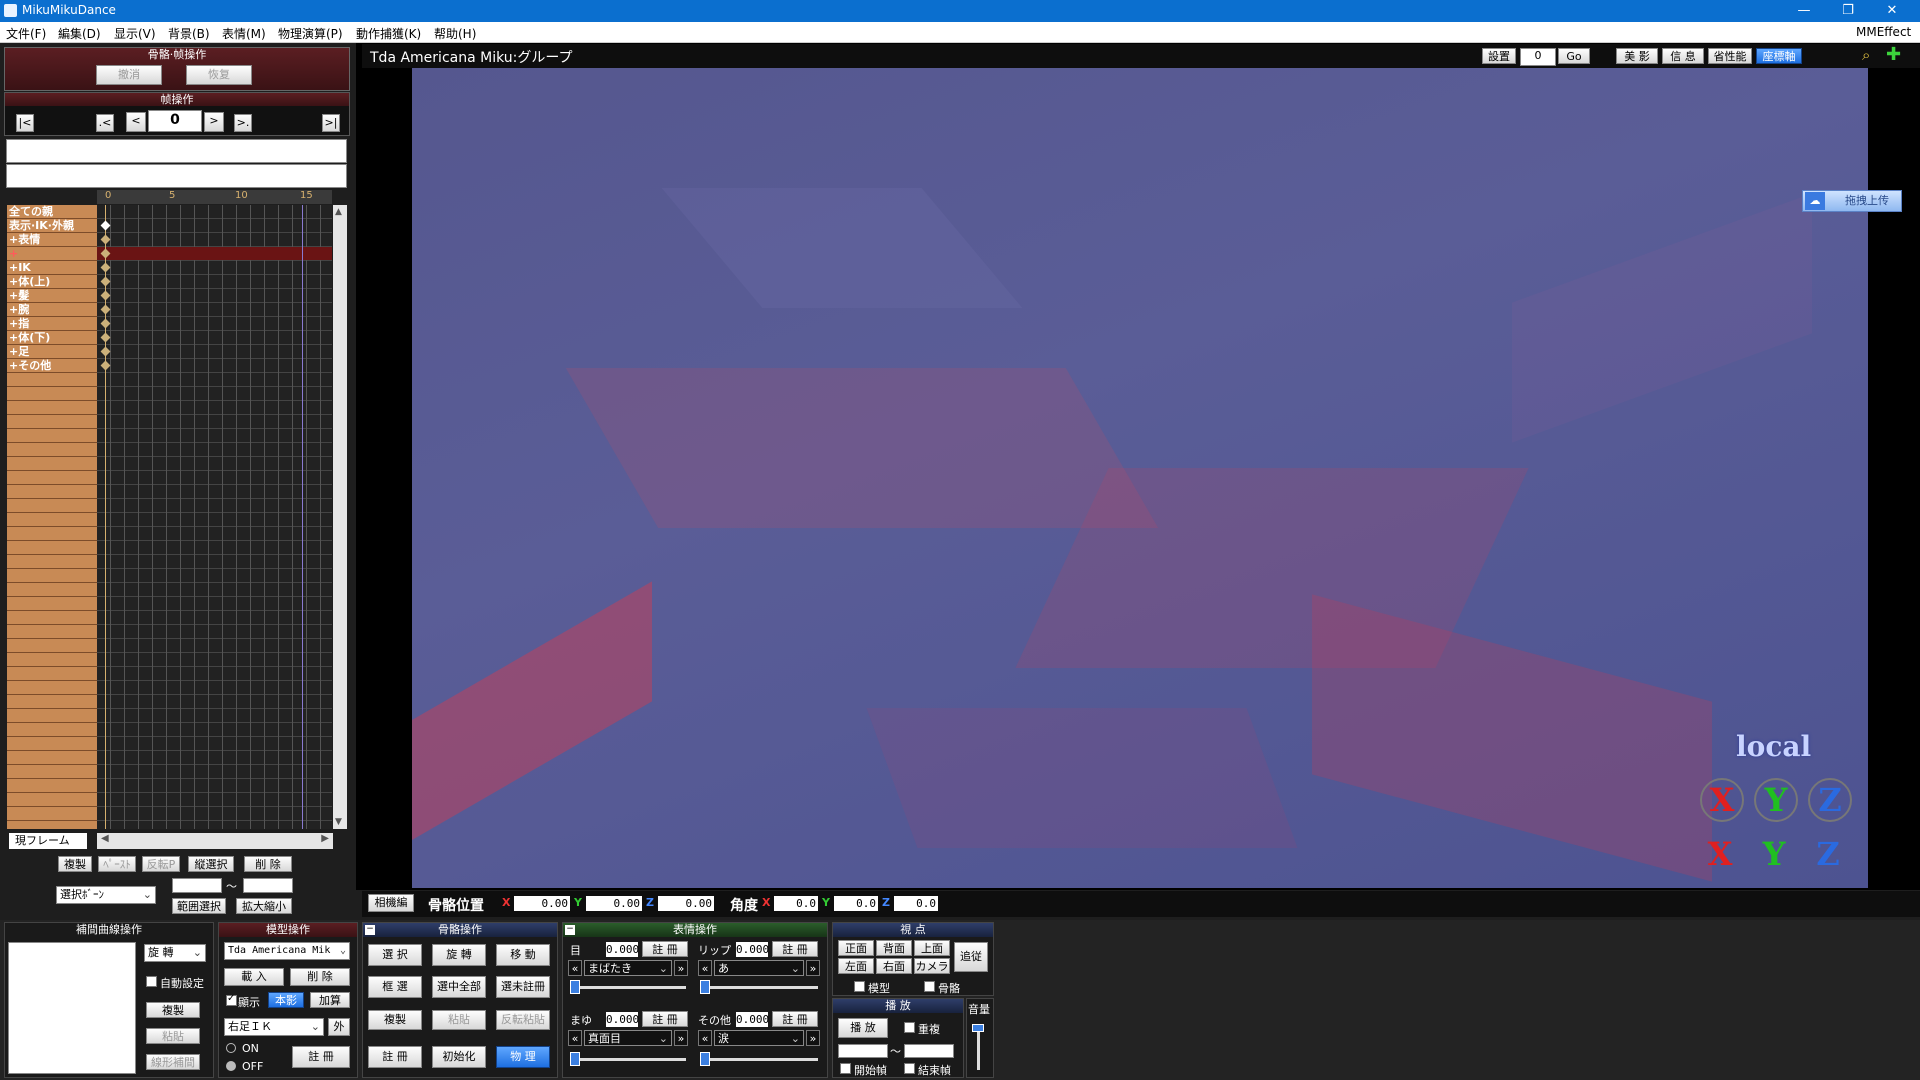 Image resolution: width=1920 pixels, height=1080 pixels. I want to click on menu-help: 帮助(H), so click(455, 33).